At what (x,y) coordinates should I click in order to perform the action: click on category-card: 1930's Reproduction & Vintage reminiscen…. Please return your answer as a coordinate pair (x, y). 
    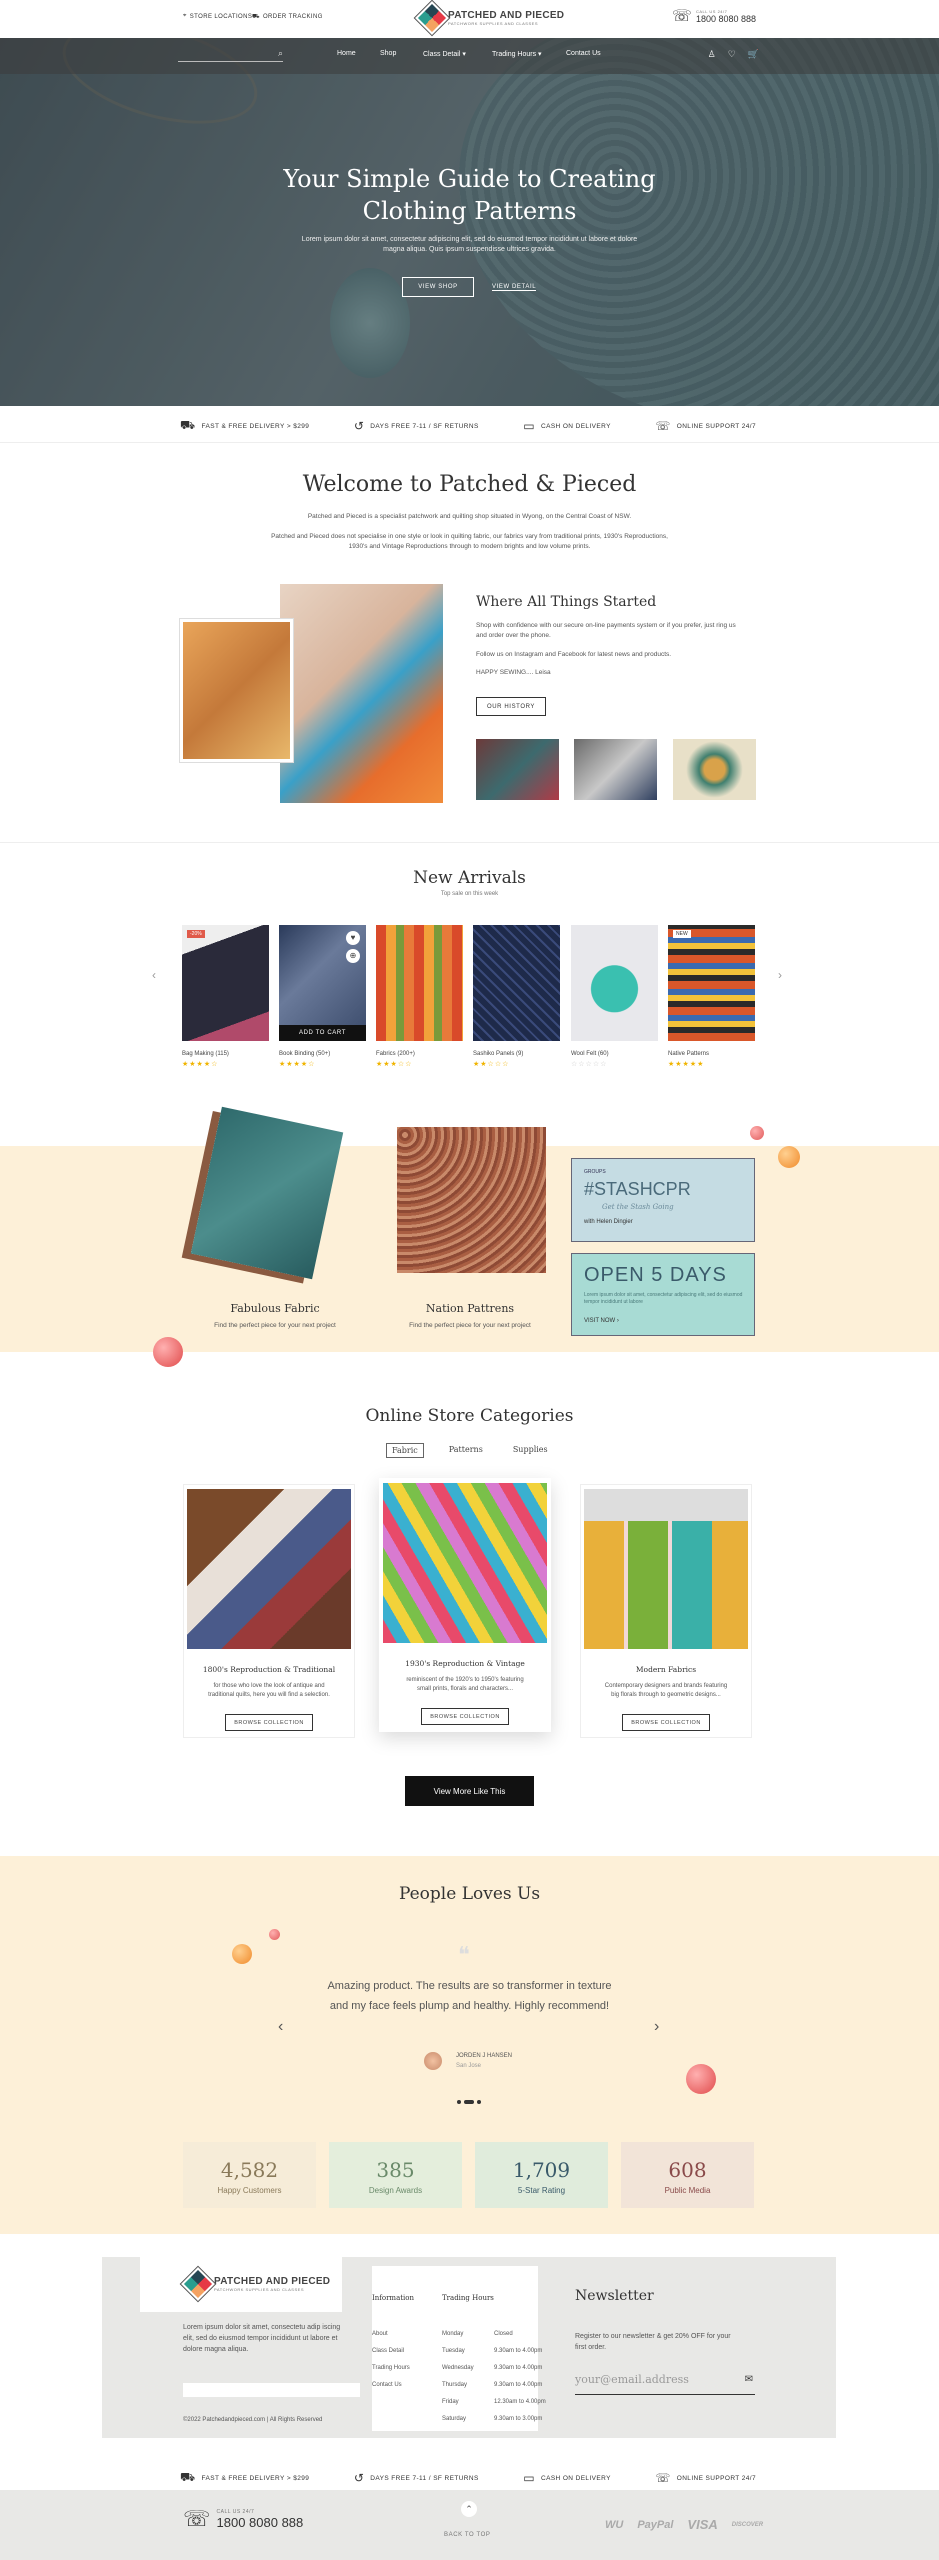
    Looking at the image, I should click on (465, 1605).